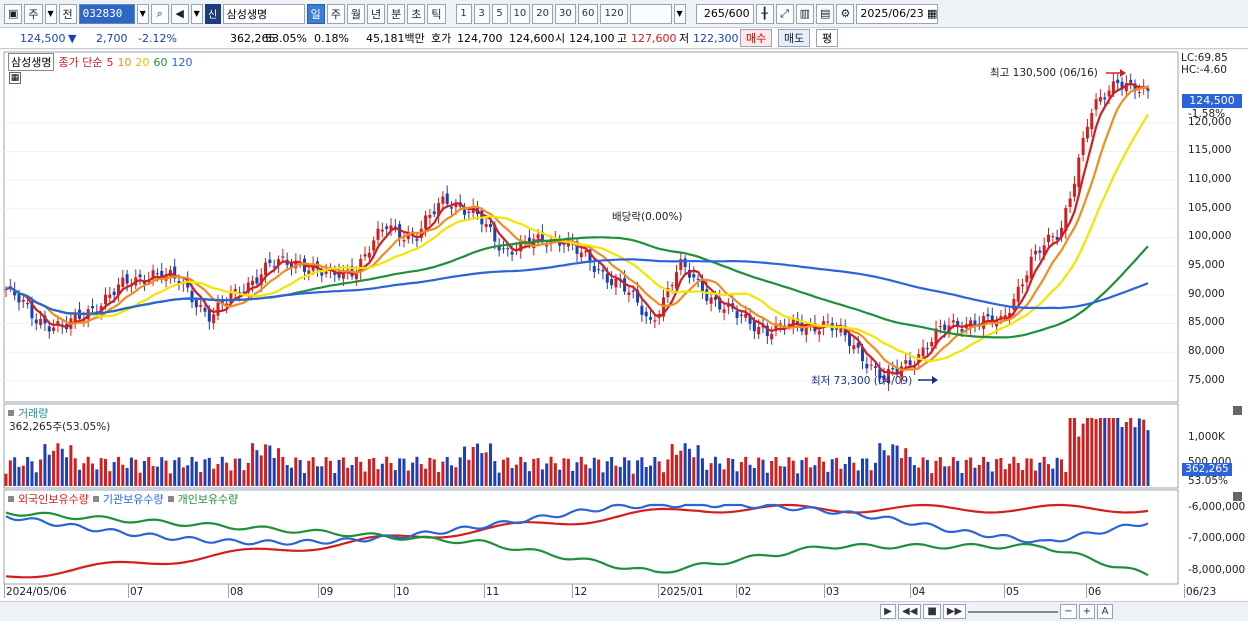 The height and width of the screenshot is (621, 1248). I want to click on period-tick: 틱, so click(436, 13).